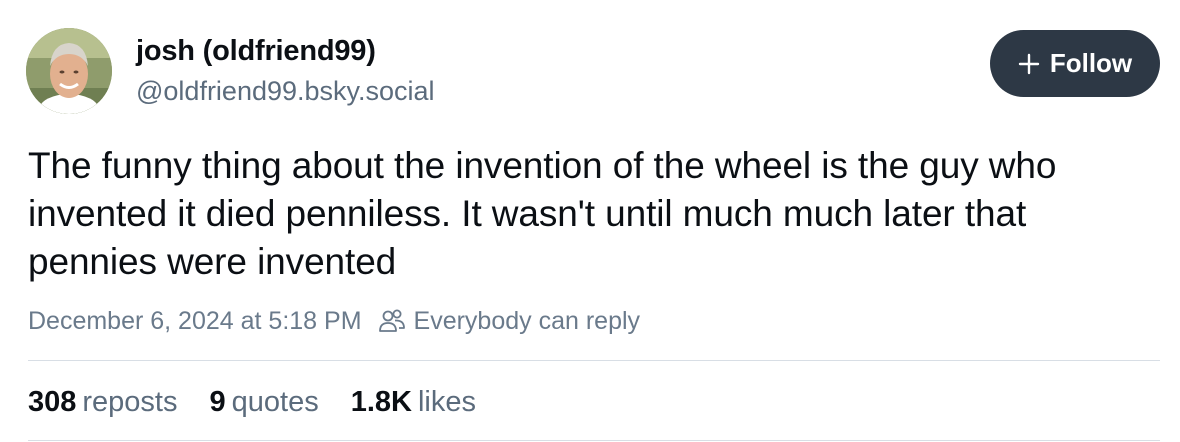 The width and height of the screenshot is (1180, 442). What do you see at coordinates (391, 320) in the screenshot?
I see `people-icon` at bounding box center [391, 320].